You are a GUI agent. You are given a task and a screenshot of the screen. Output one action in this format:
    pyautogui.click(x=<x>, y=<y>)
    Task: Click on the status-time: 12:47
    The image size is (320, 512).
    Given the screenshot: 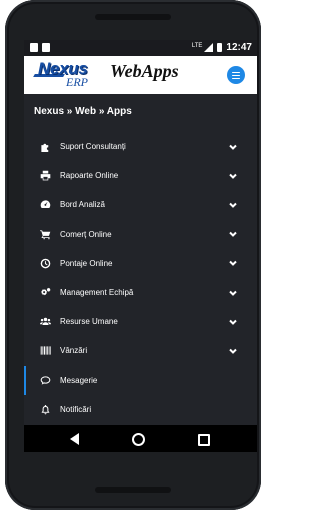 What is the action you would take?
    pyautogui.click(x=239, y=47)
    